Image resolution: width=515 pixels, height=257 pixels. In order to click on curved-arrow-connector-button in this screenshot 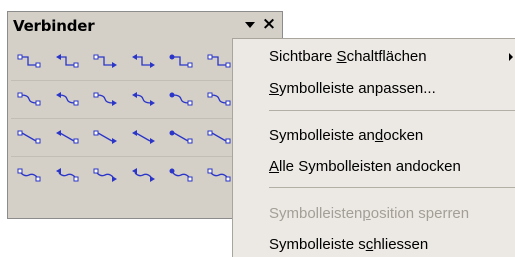, I will do `click(68, 99)`.